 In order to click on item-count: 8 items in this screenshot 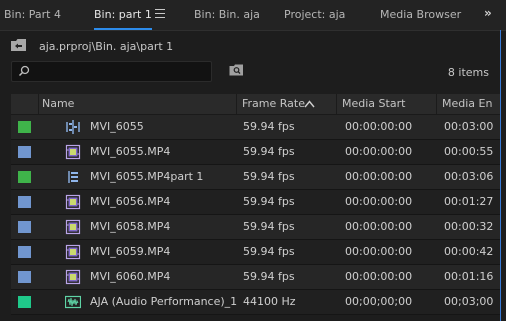, I will do `click(468, 72)`.